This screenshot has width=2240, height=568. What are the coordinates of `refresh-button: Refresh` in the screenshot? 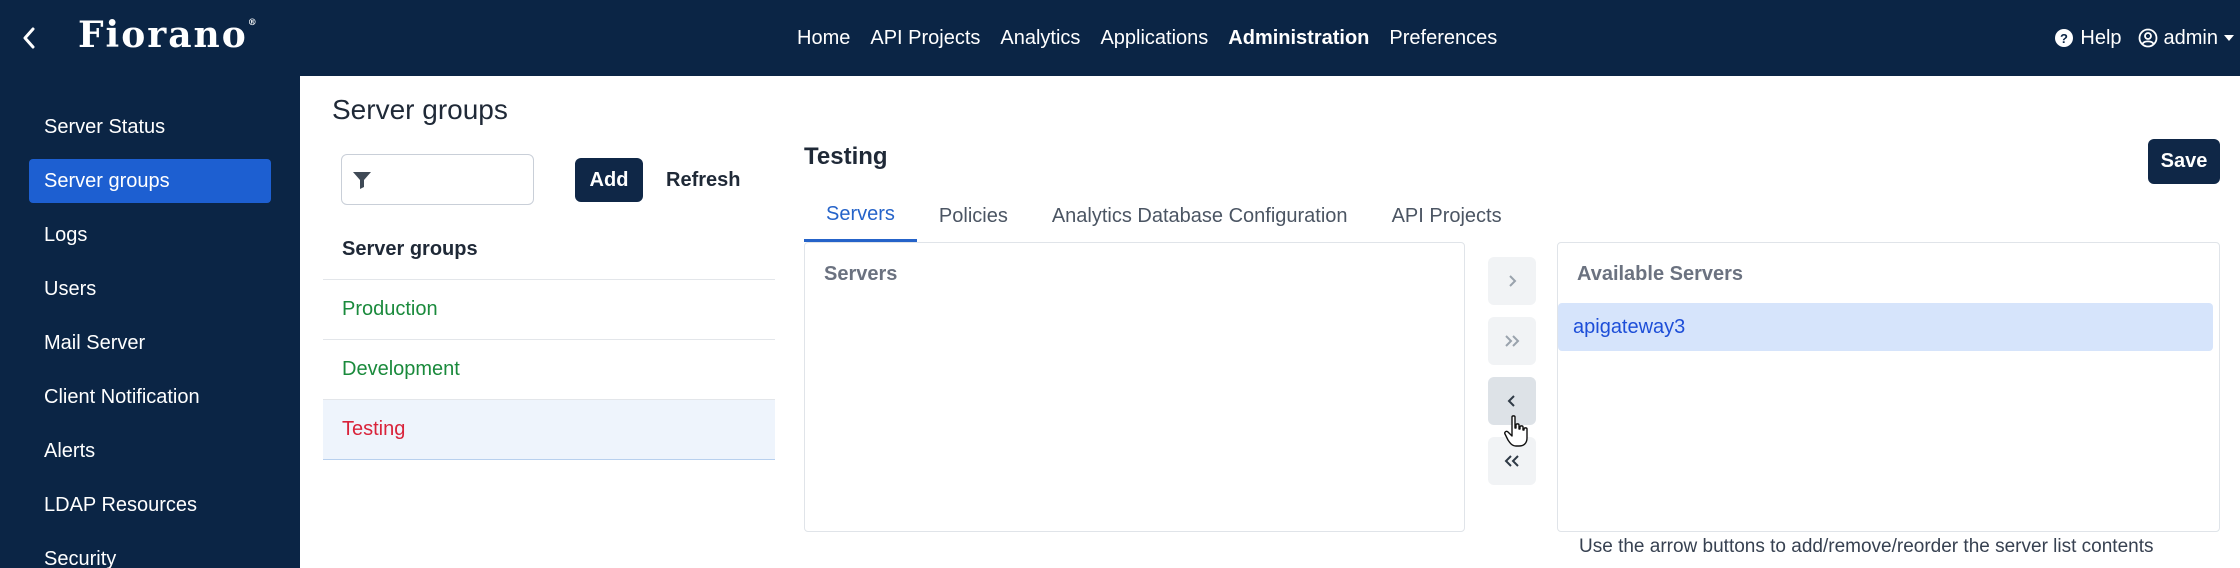 It's located at (703, 180).